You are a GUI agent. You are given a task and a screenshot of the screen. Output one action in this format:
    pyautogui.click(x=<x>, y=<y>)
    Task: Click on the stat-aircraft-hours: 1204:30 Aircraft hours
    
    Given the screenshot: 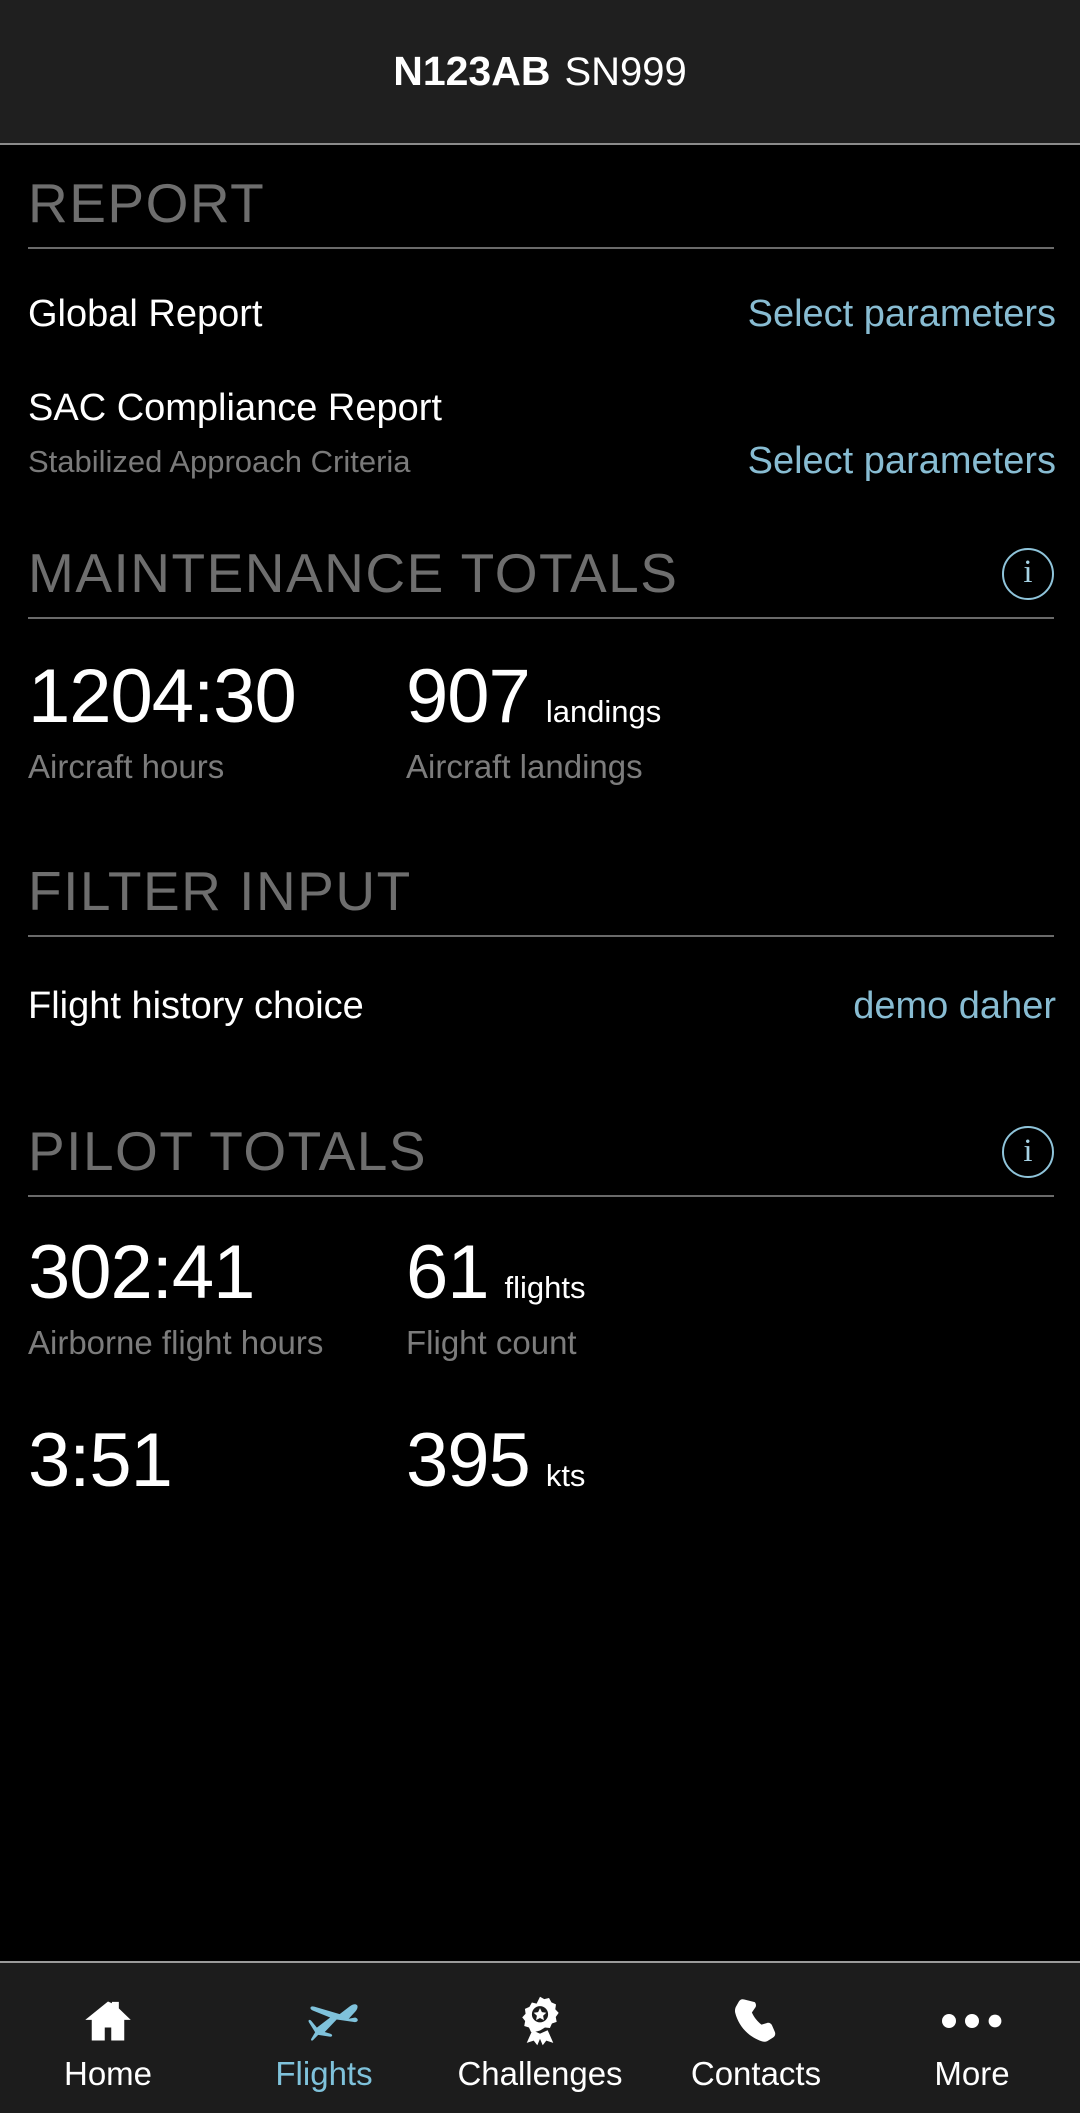 What is the action you would take?
    pyautogui.click(x=217, y=719)
    